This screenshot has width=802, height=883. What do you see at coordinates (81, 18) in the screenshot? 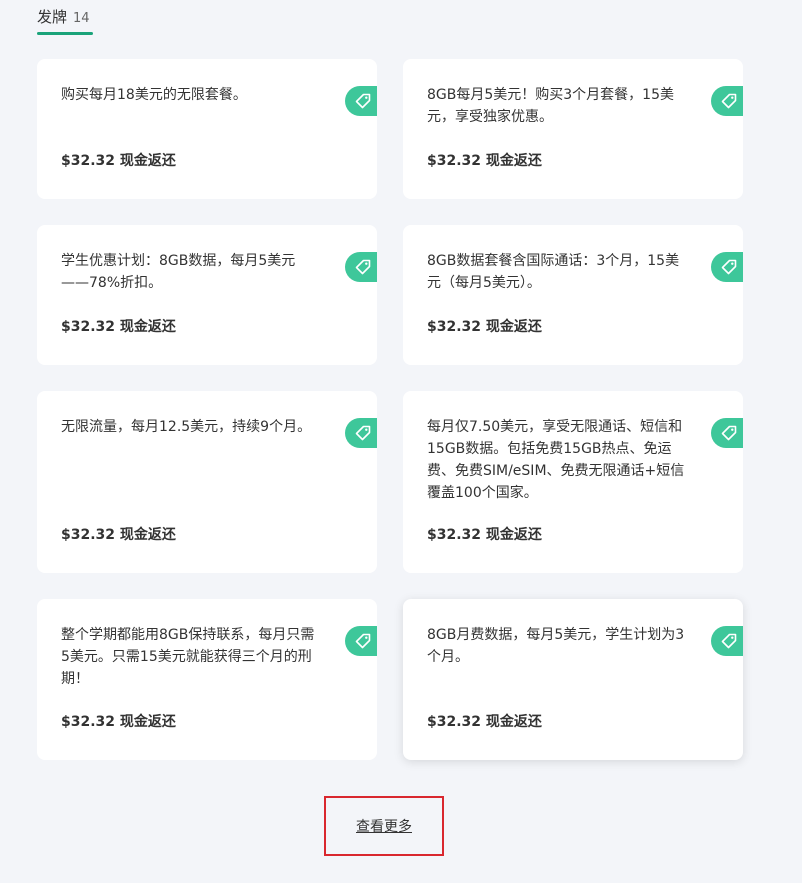
I see `tab-count: 14` at bounding box center [81, 18].